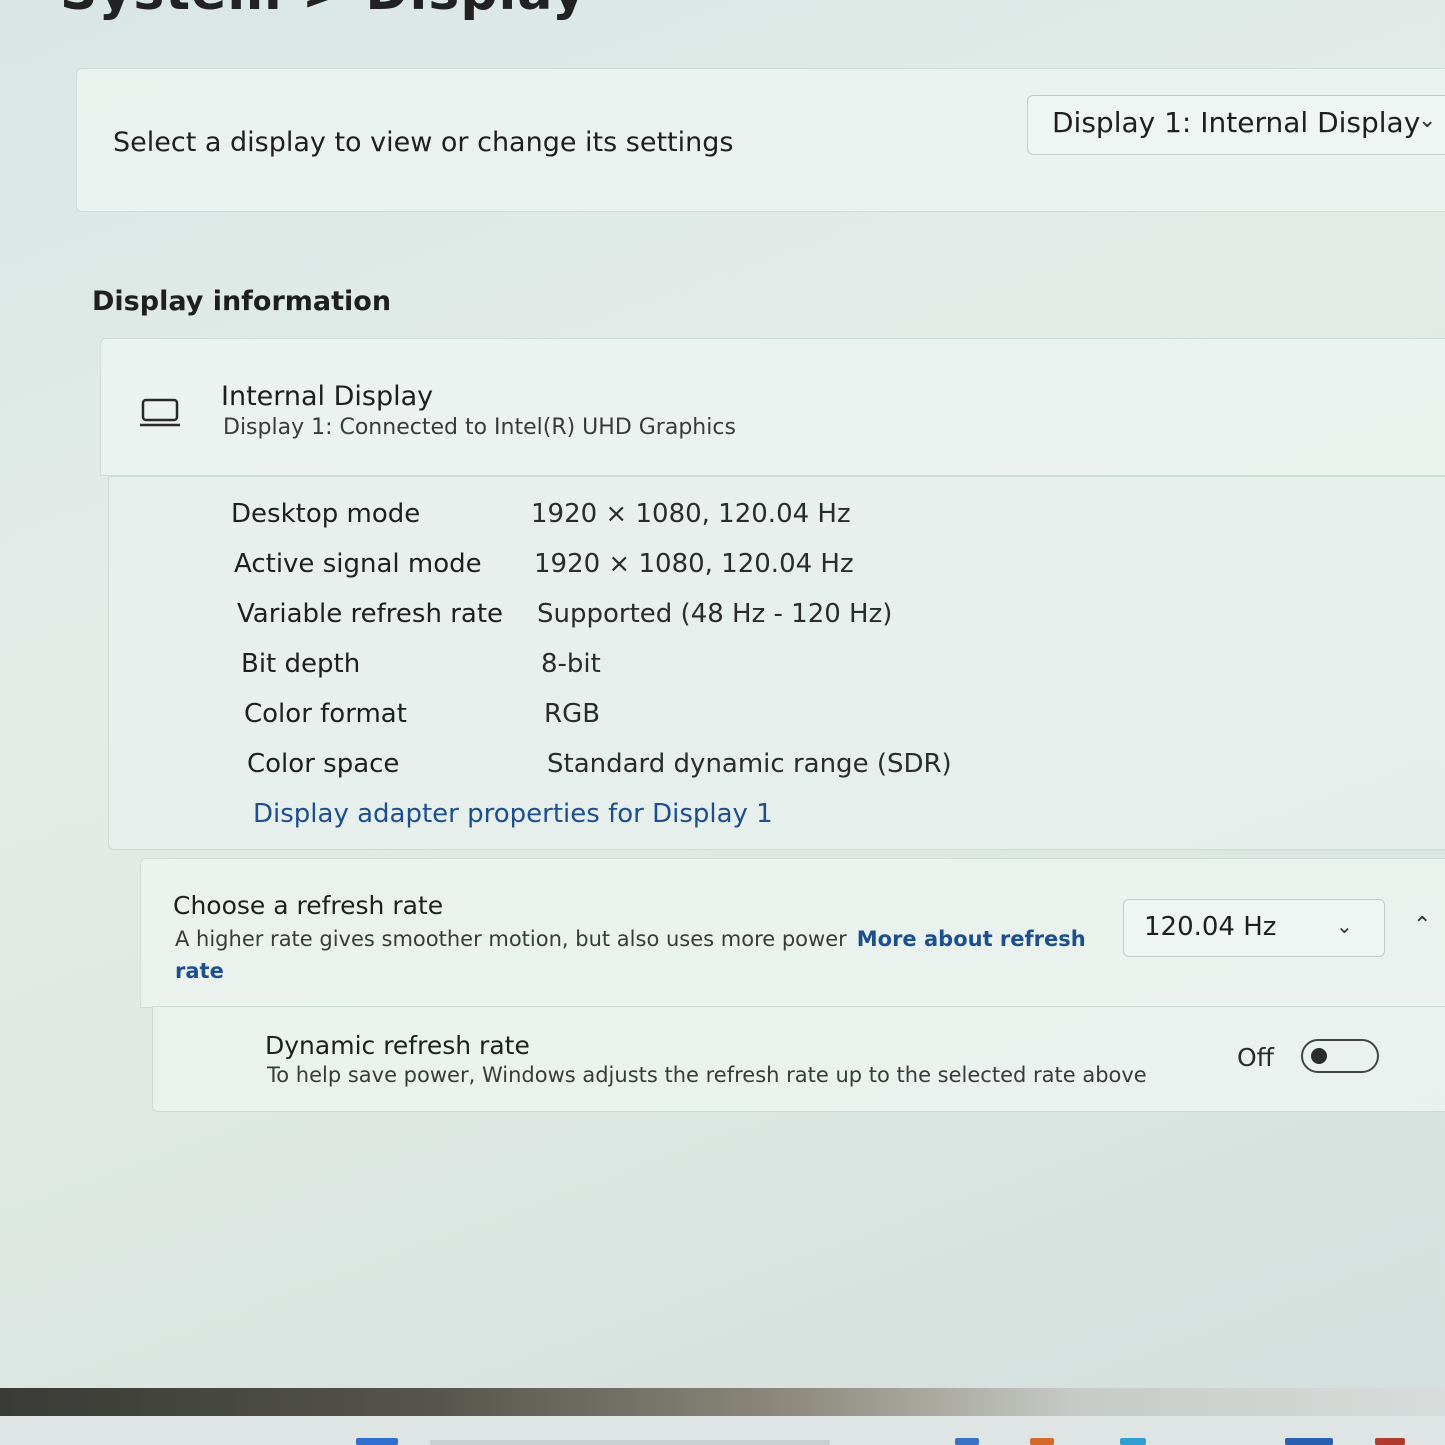  I want to click on toggle-knob, so click(1319, 1056).